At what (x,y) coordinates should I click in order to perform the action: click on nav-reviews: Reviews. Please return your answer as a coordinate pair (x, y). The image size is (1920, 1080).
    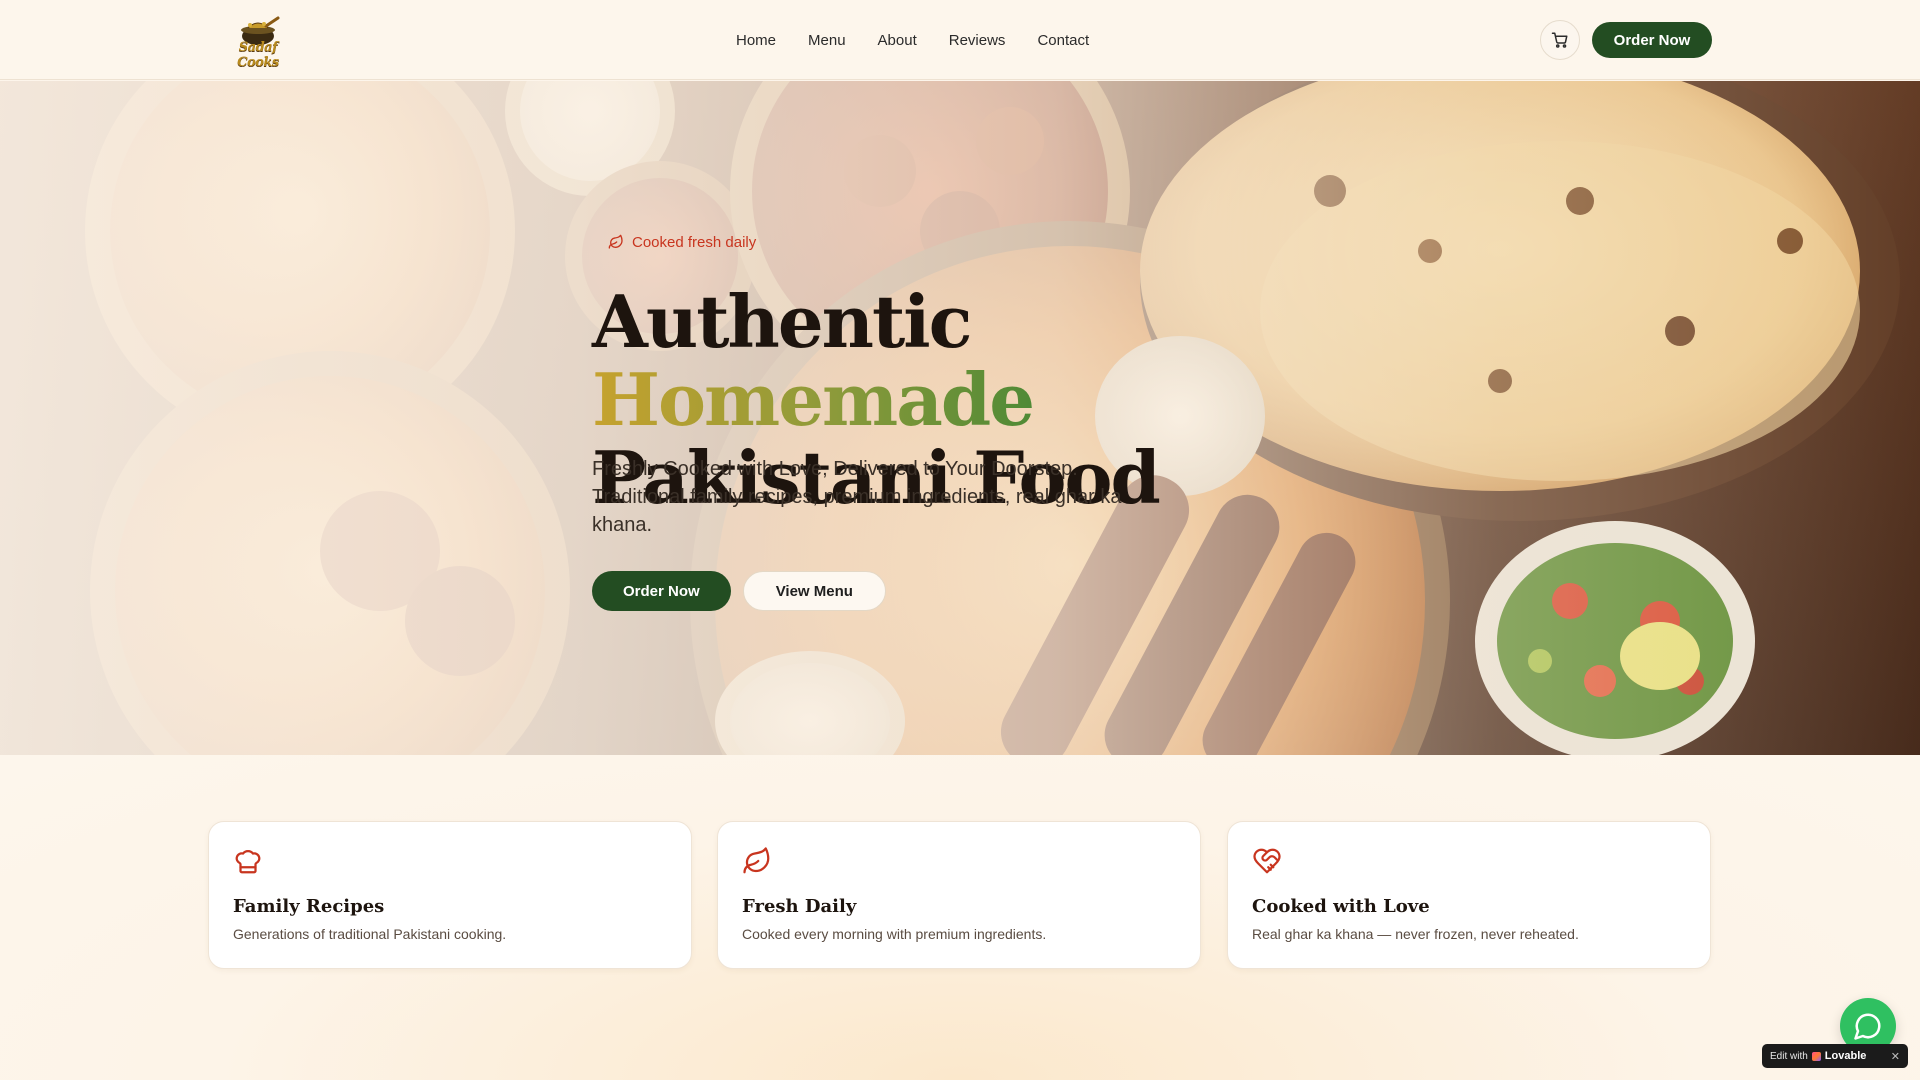
    Looking at the image, I should click on (977, 40).